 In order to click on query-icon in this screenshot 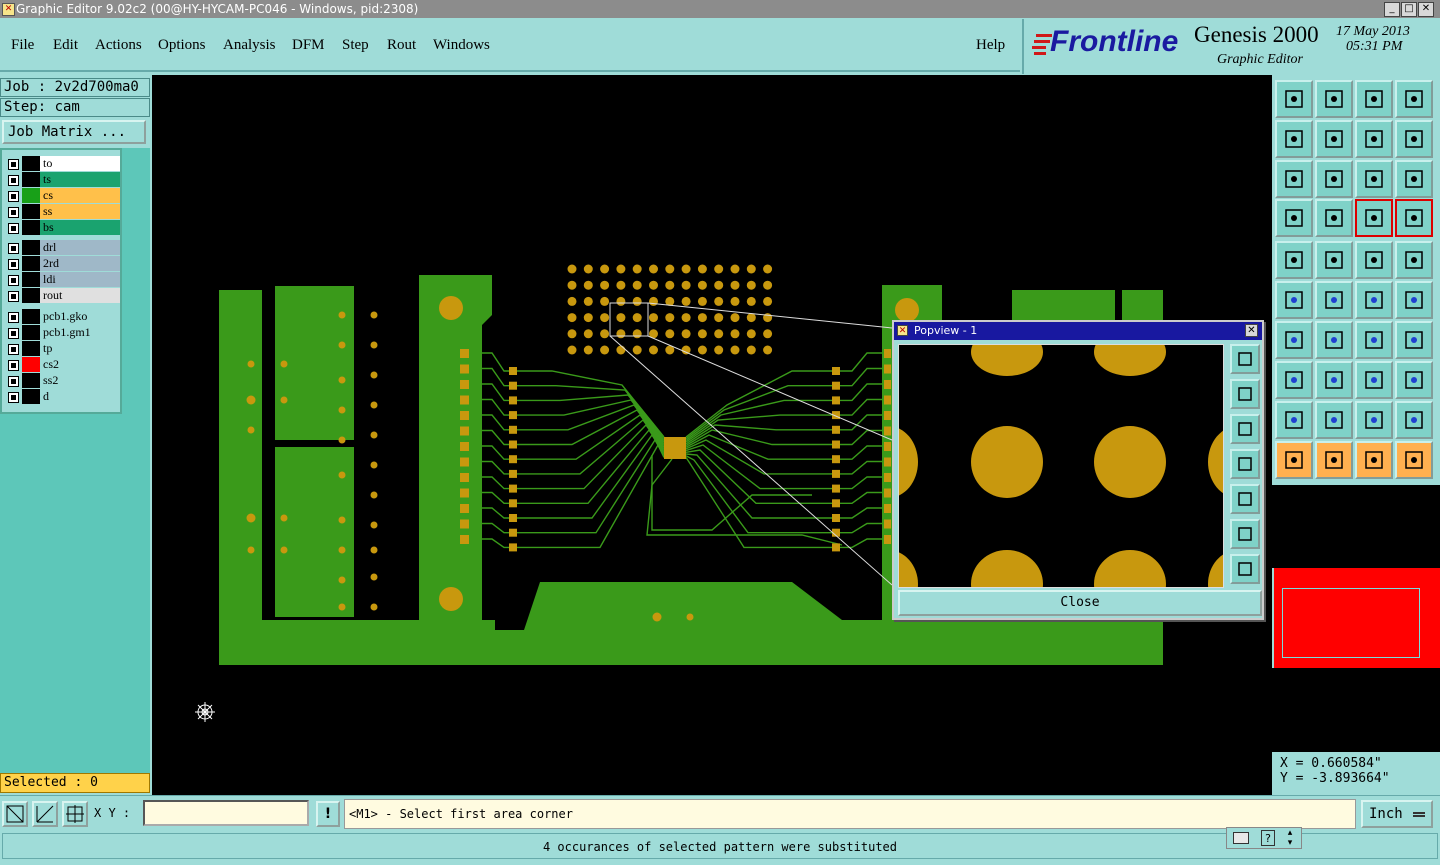, I will do `click(1414, 179)`.